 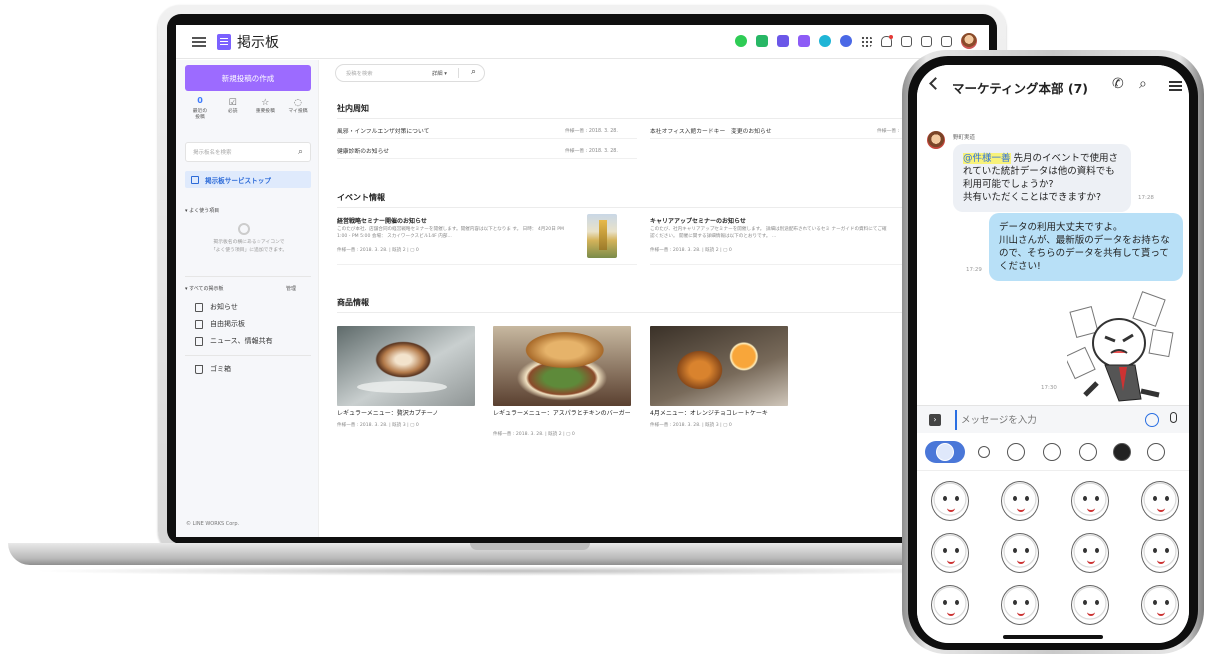 What do you see at coordinates (363, 150) in the screenshot?
I see `notice-post-title: 健康診断のお知らせ` at bounding box center [363, 150].